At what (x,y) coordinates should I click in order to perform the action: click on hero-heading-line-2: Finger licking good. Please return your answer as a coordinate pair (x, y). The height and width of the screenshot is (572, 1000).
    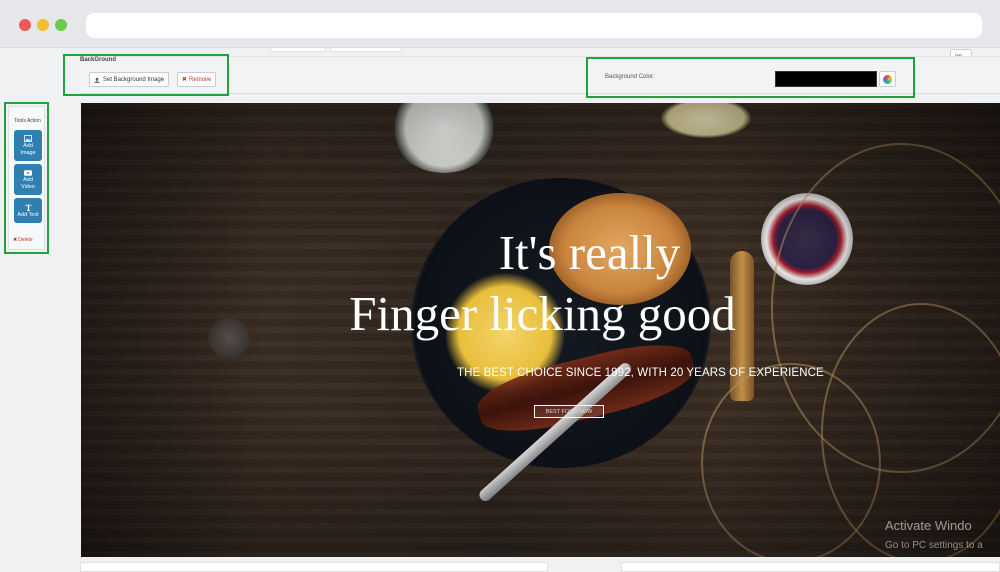
    Looking at the image, I should click on (540, 313).